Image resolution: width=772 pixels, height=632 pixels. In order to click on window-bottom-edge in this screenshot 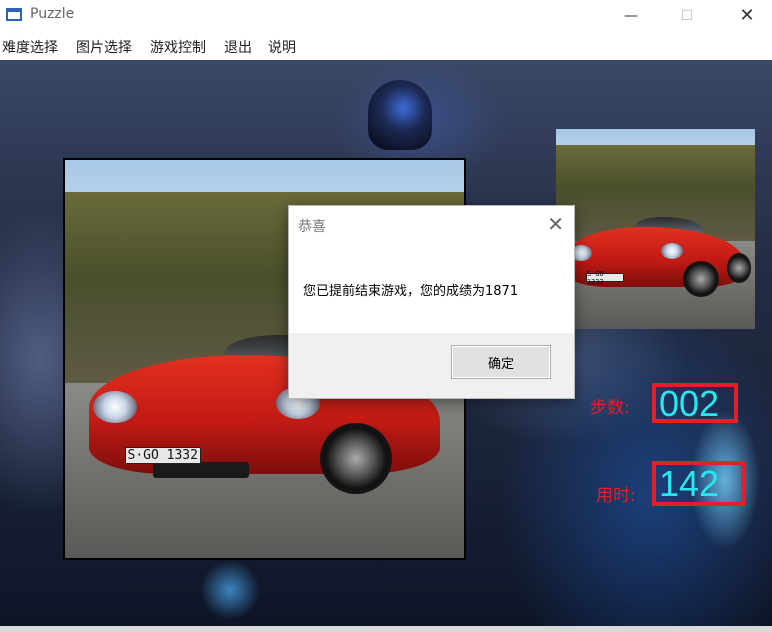, I will do `click(386, 629)`.